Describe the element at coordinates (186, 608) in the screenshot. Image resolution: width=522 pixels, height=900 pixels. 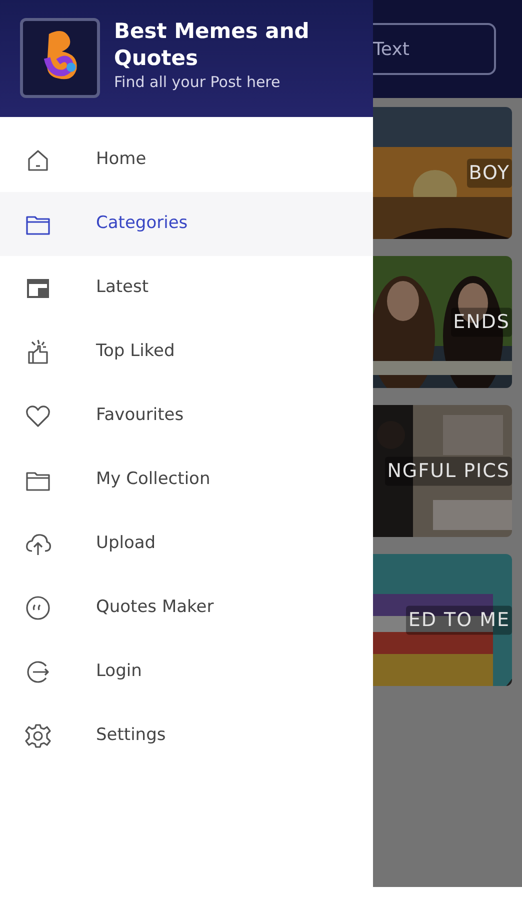
I see `menu-item: Quotes Maker` at that location.